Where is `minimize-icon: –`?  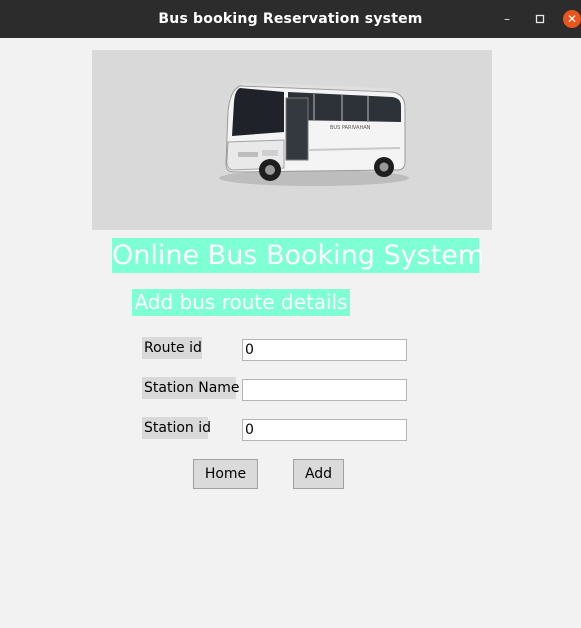 minimize-icon: – is located at coordinates (507, 19).